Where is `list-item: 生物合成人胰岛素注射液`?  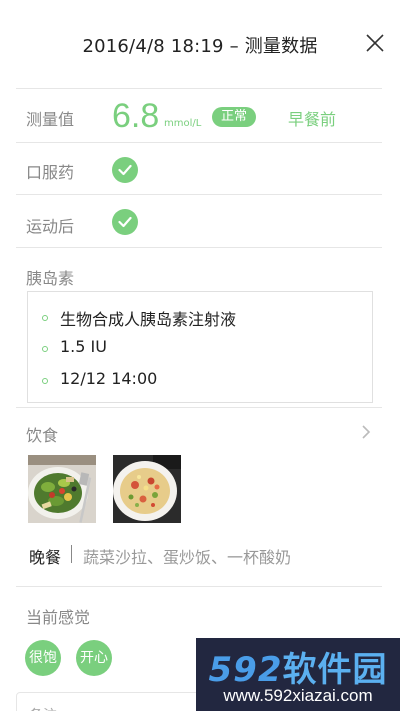
list-item: 生物合成人胰岛素注射液 is located at coordinates (200, 318).